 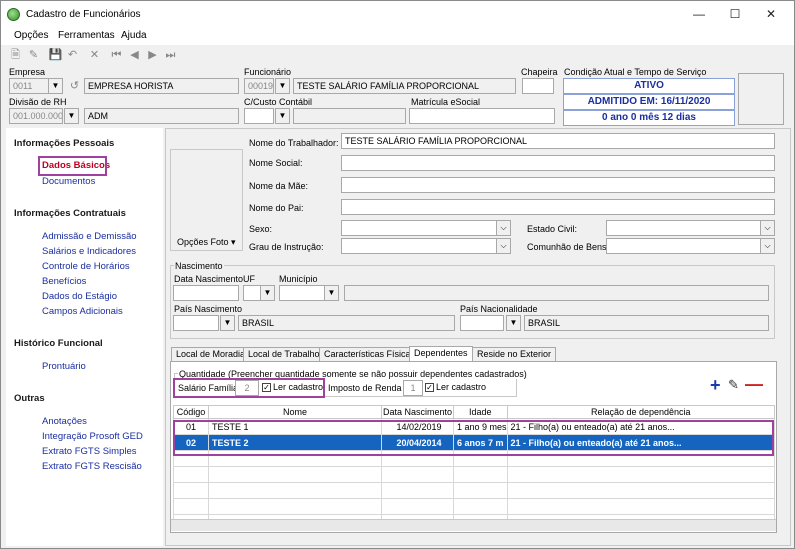 What do you see at coordinates (331, 293) in the screenshot?
I see `municipio-dropdown: ▼` at bounding box center [331, 293].